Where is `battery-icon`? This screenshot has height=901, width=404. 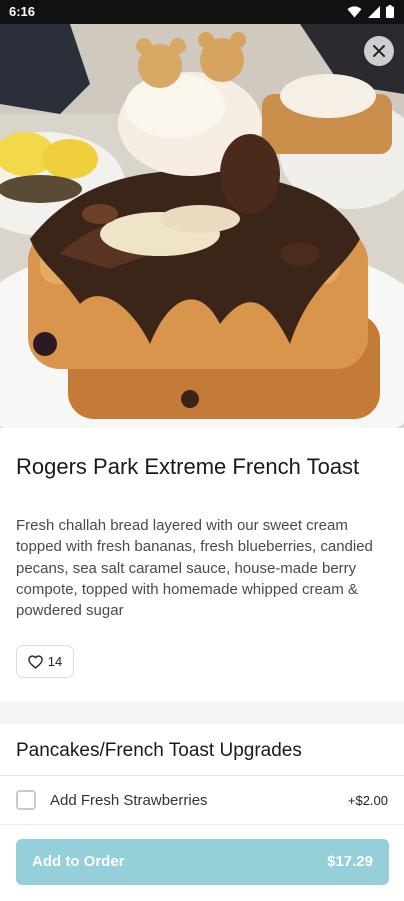
battery-icon is located at coordinates (390, 11).